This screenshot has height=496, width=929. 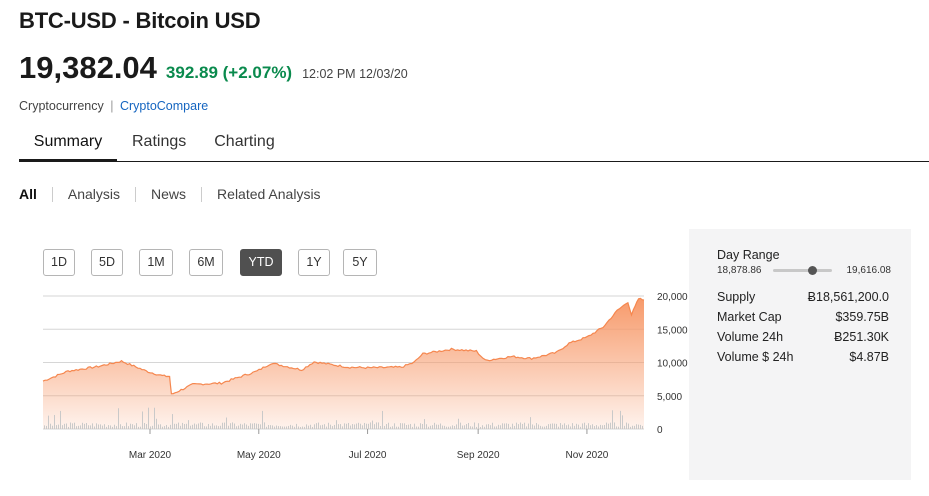 What do you see at coordinates (168, 194) in the screenshot?
I see `filter-news: News` at bounding box center [168, 194].